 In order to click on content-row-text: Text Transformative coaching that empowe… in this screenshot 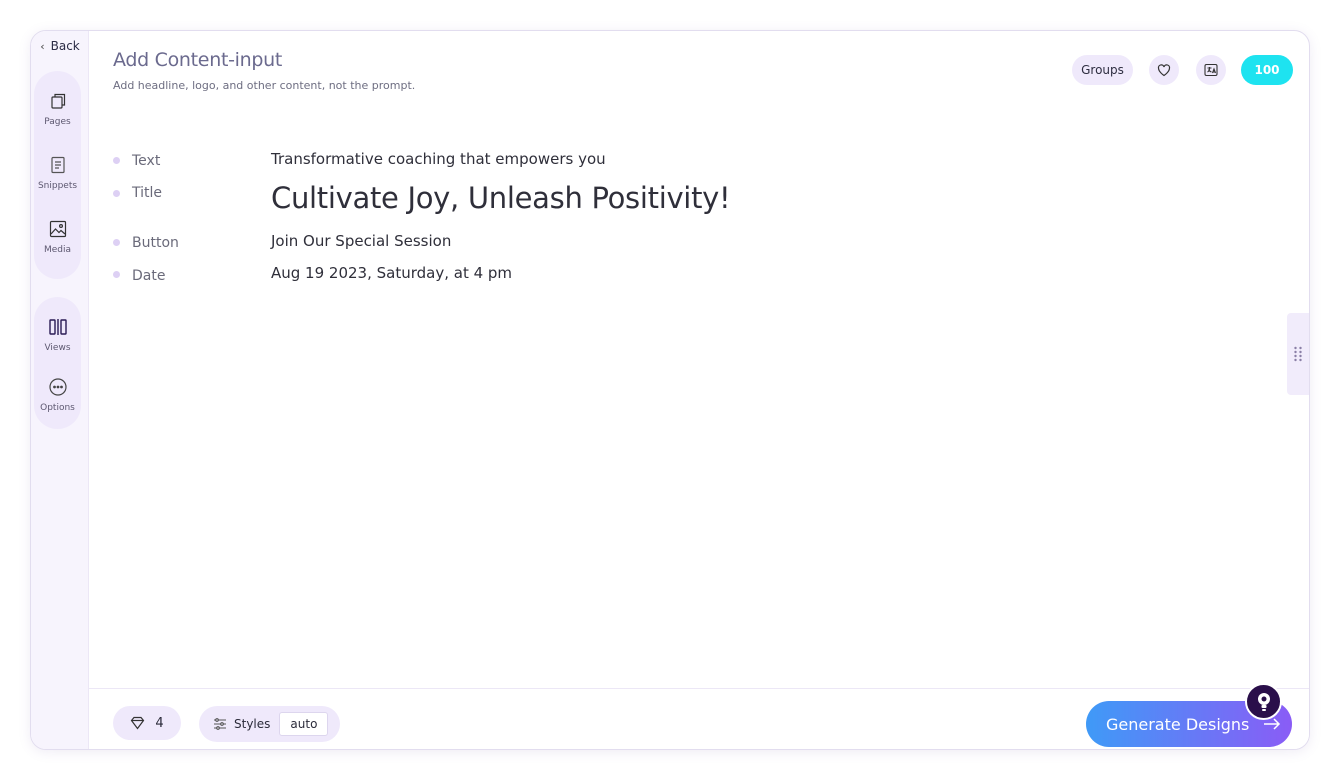, I will do `click(563, 162)`.